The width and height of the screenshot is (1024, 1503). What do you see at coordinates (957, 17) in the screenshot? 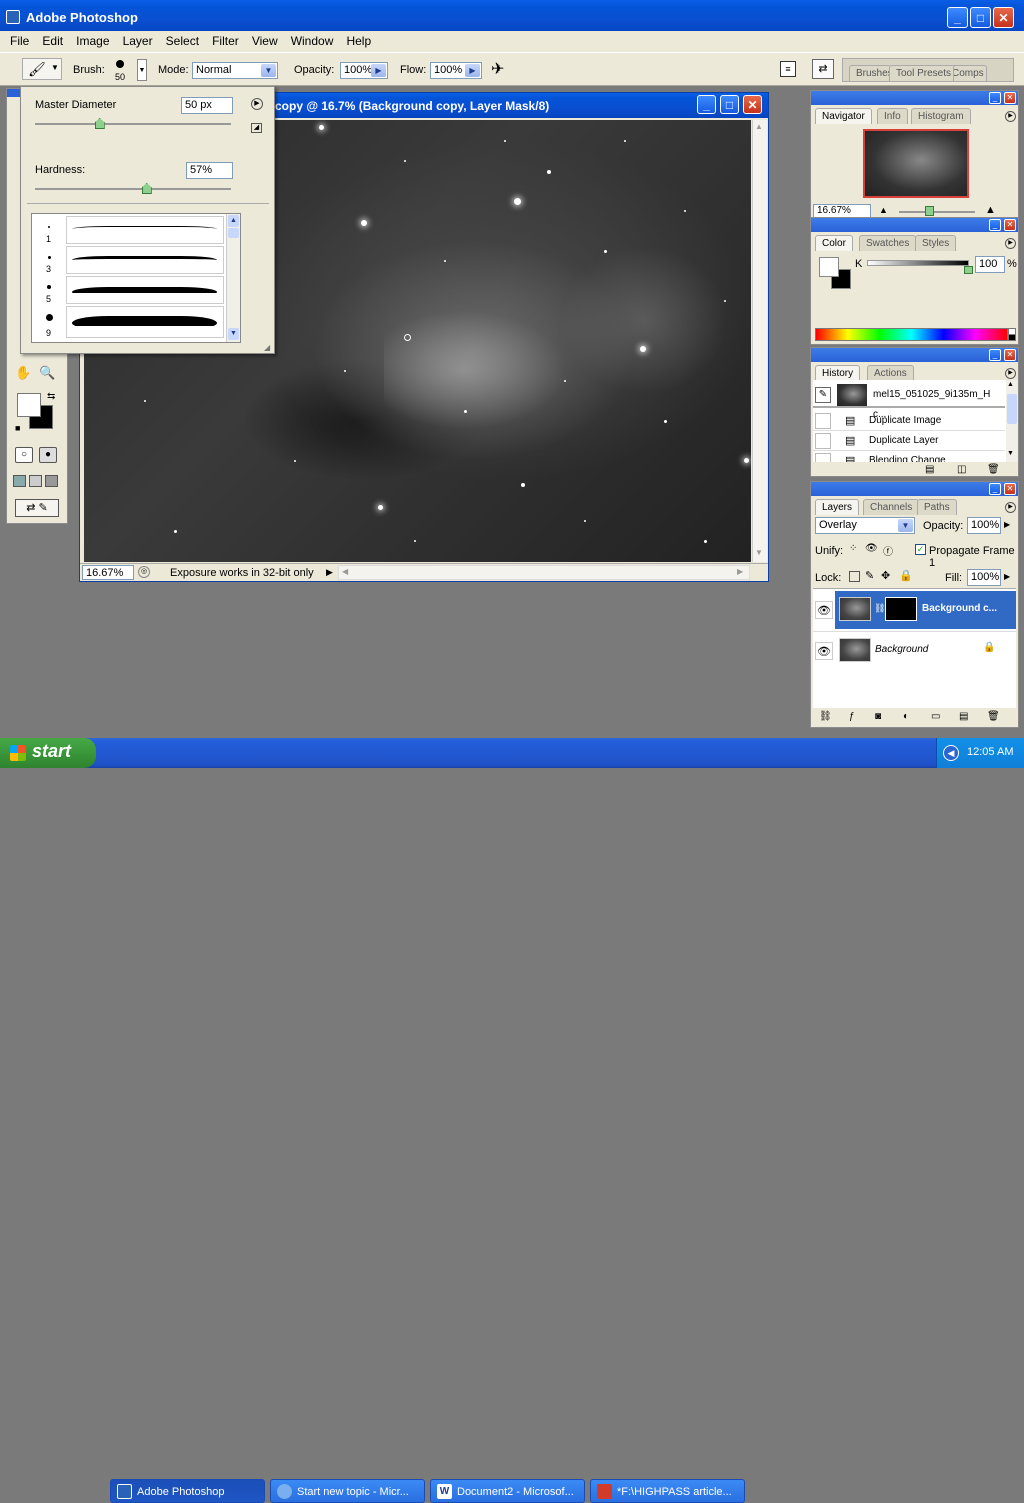
I see `minimize-button: _` at bounding box center [957, 17].